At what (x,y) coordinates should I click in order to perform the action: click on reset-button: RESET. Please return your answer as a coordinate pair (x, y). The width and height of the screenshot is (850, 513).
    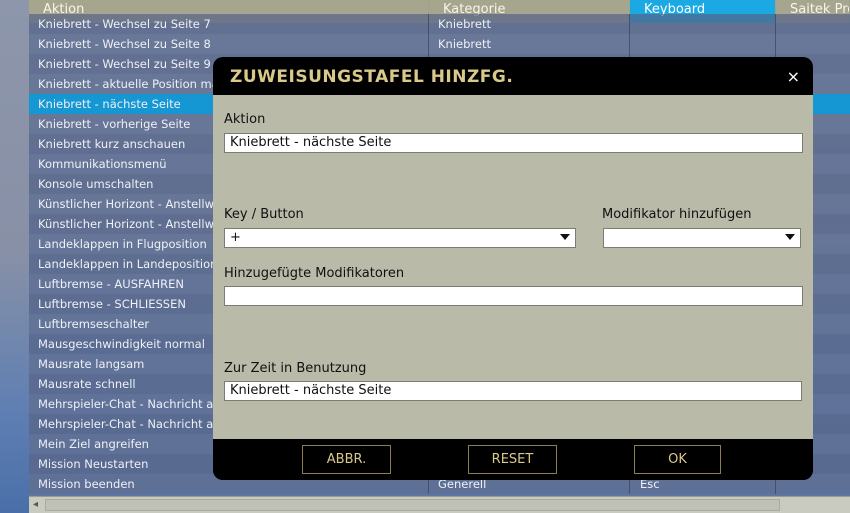
    Looking at the image, I should click on (512, 459).